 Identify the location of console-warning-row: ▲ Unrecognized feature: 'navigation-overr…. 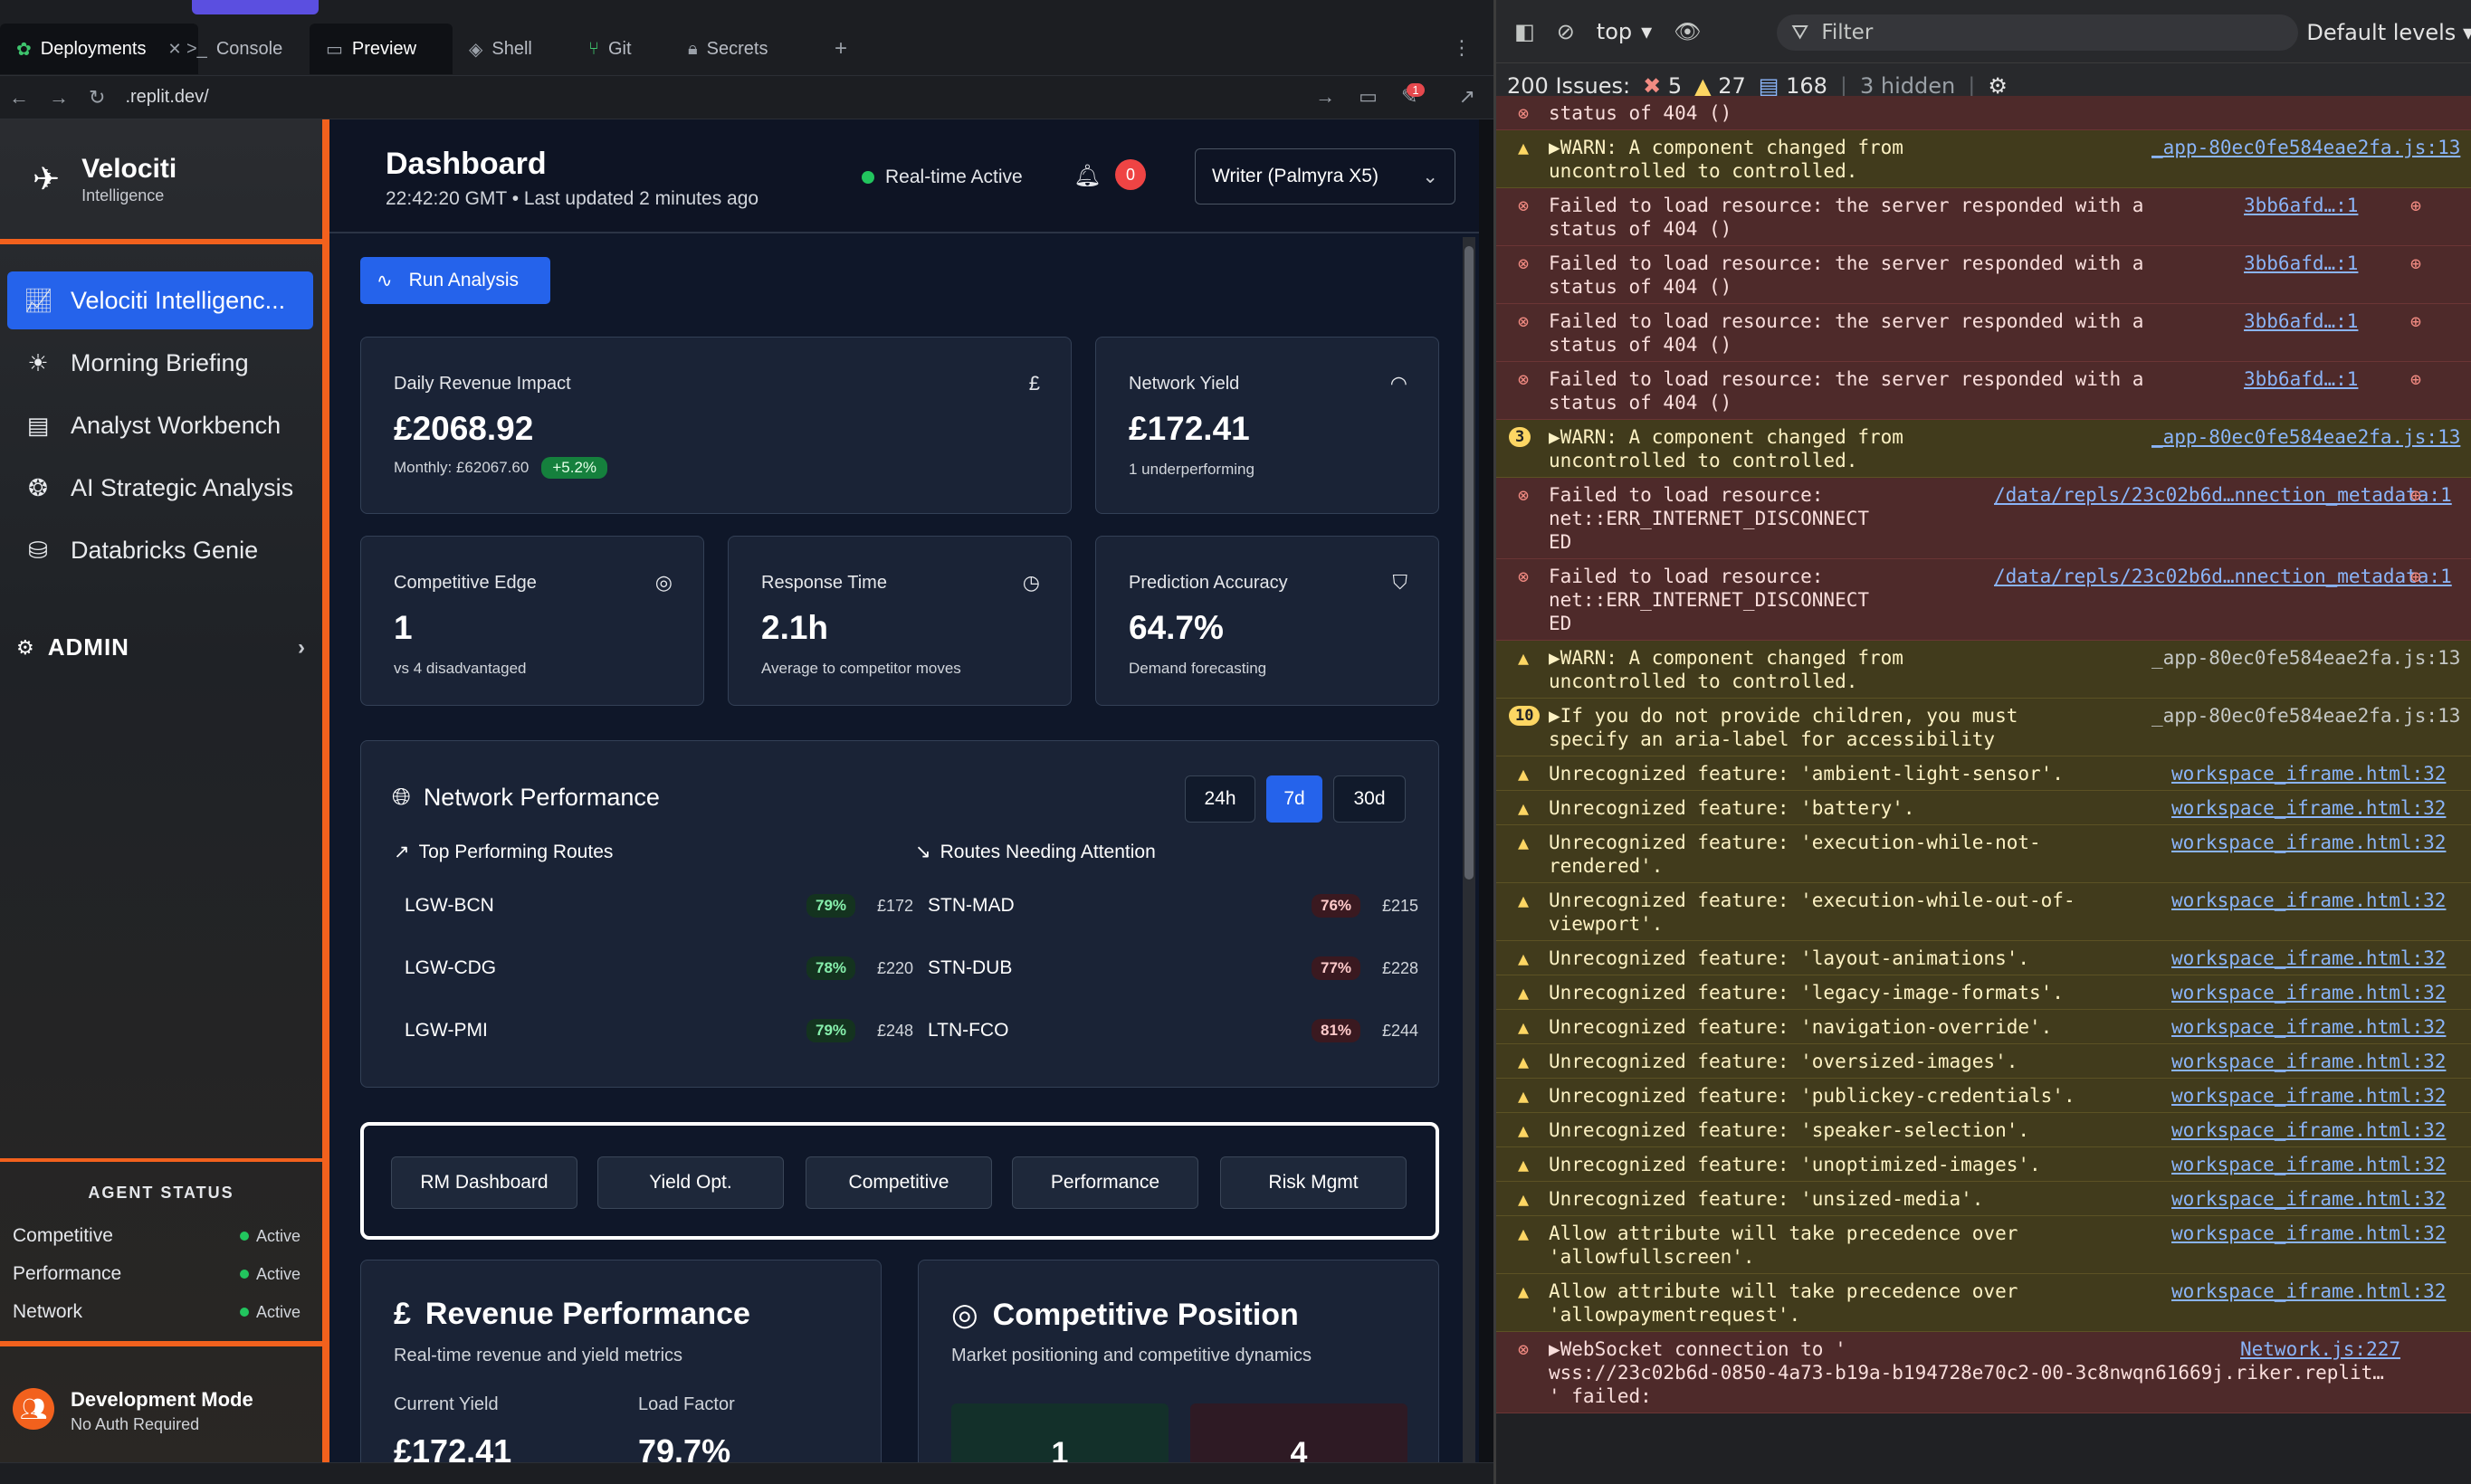
(1984, 1027).